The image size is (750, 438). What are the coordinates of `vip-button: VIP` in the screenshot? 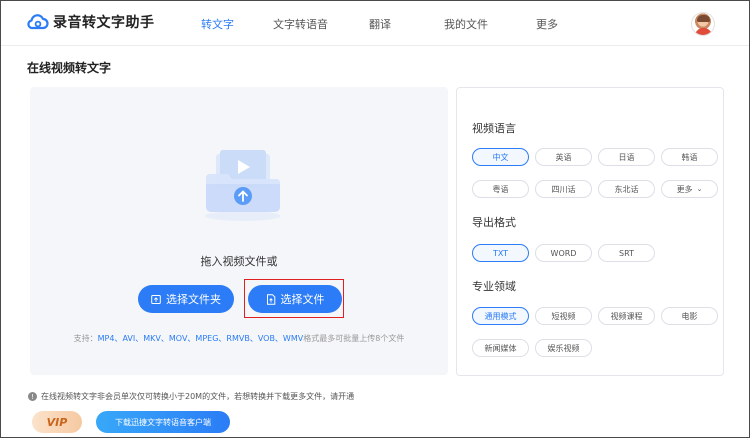 It's located at (57, 422).